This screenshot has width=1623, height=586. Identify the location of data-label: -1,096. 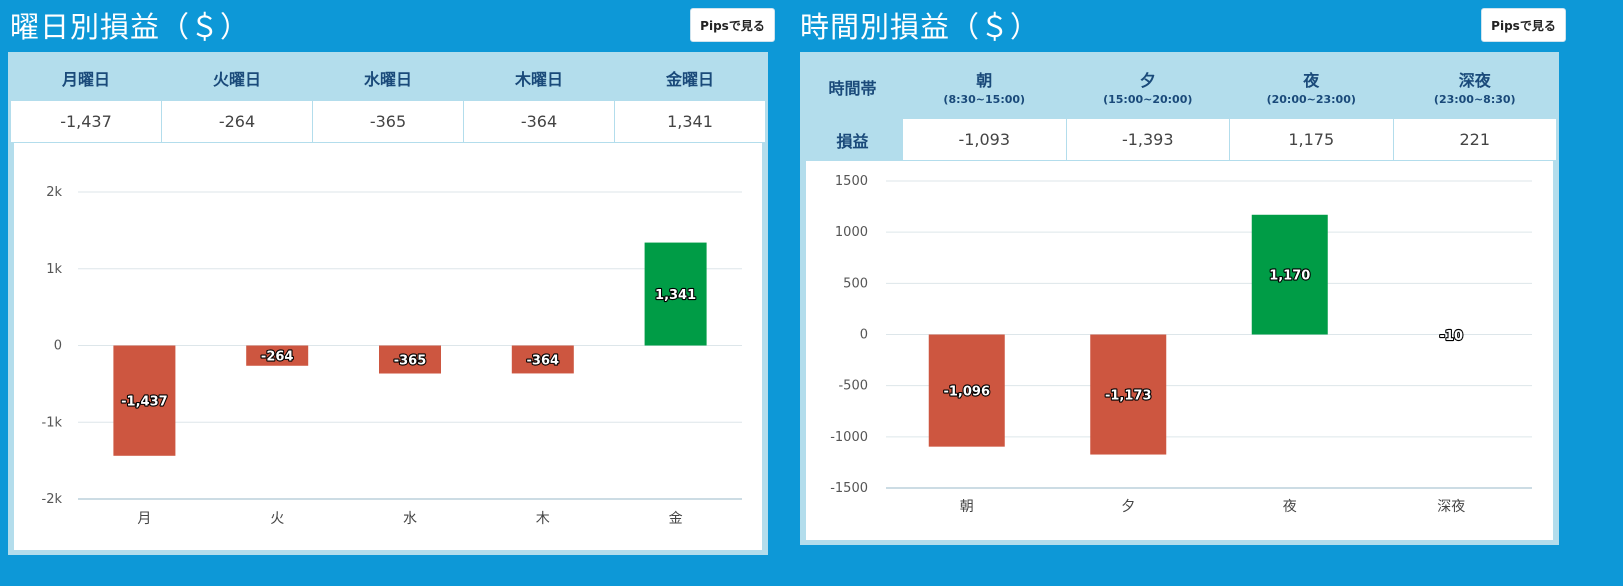
(966, 392).